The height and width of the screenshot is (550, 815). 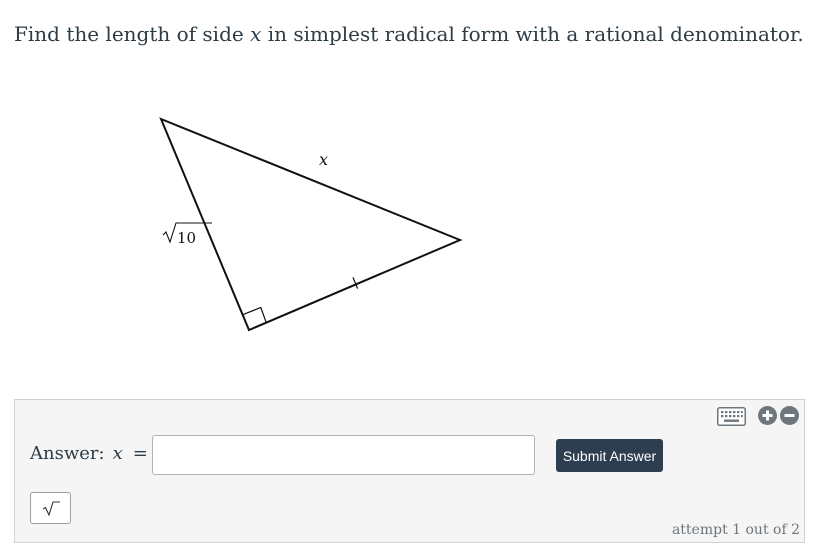 I want to click on attempt-counter: attempt 1 out of 2, so click(x=735, y=530).